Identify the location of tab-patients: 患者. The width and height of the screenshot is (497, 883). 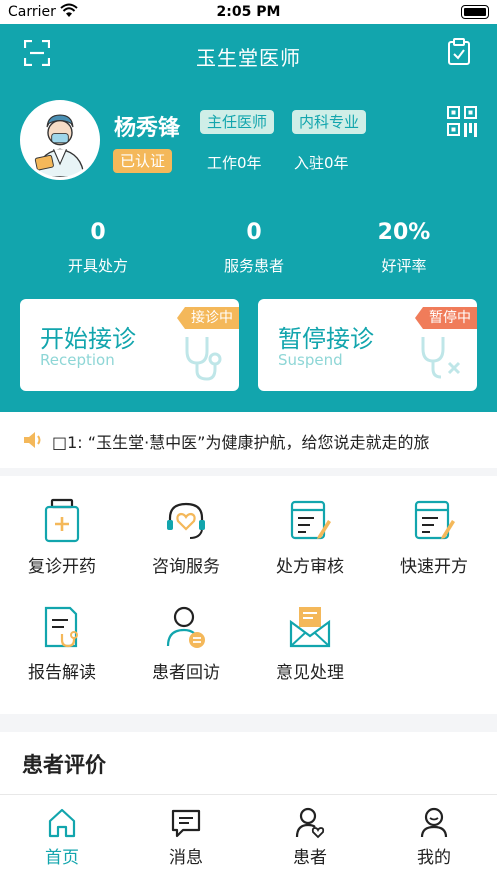
(310, 837).